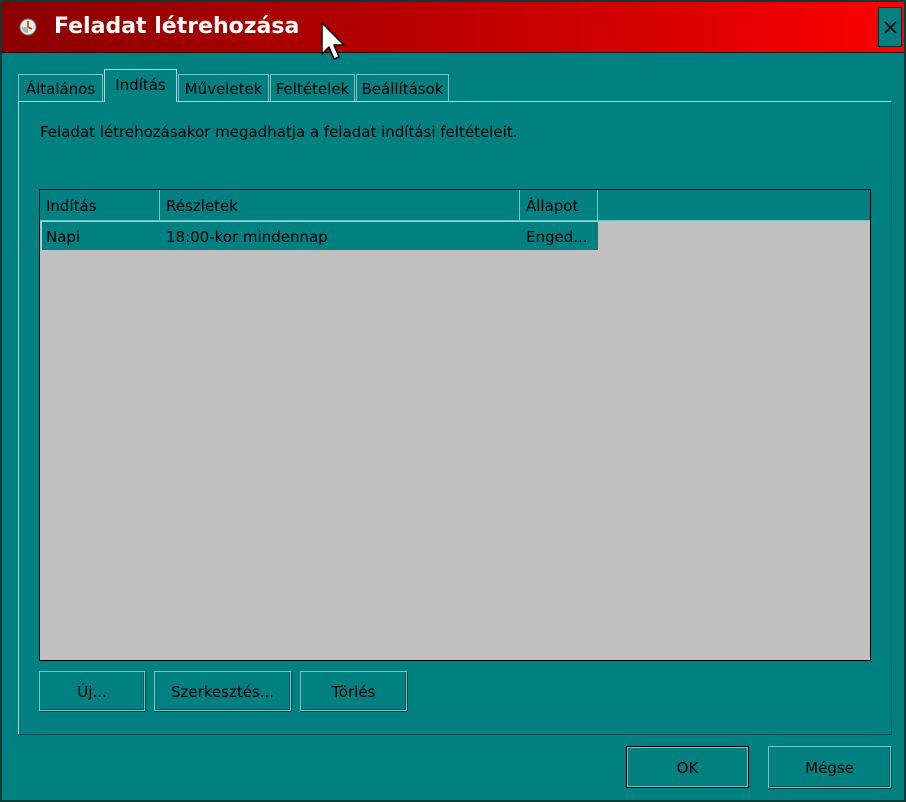 The width and height of the screenshot is (906, 802). Describe the element at coordinates (60, 88) in the screenshot. I see `tab-general: Általános` at that location.